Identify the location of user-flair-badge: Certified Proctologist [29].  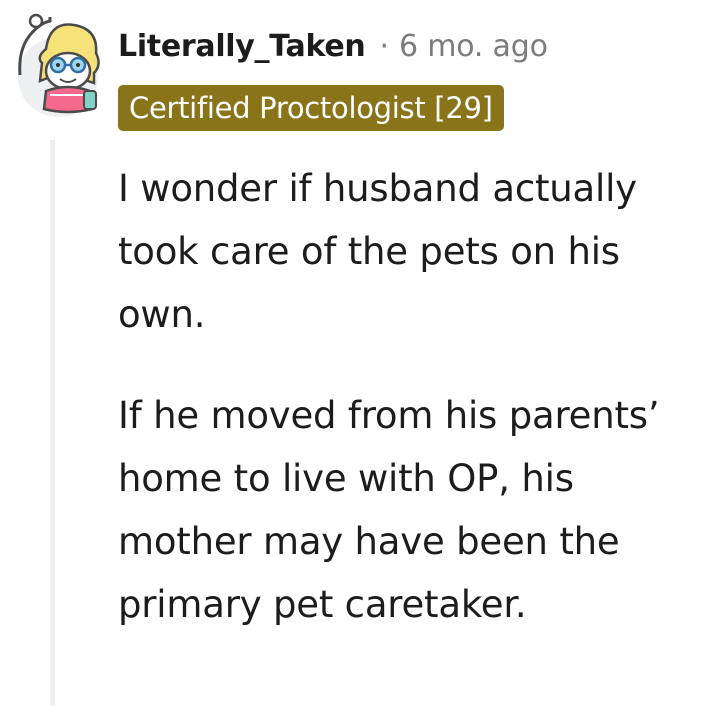
(311, 108).